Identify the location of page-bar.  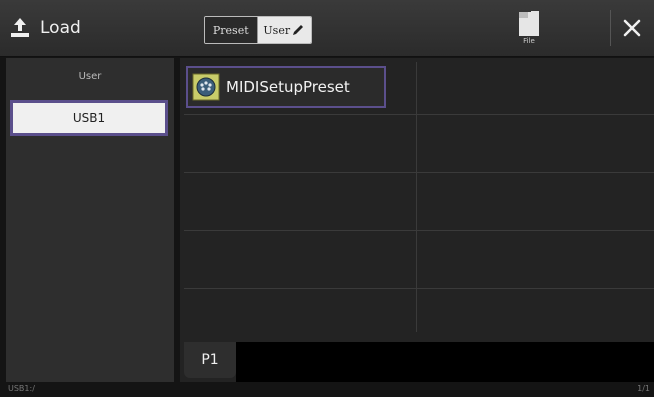
(445, 362).